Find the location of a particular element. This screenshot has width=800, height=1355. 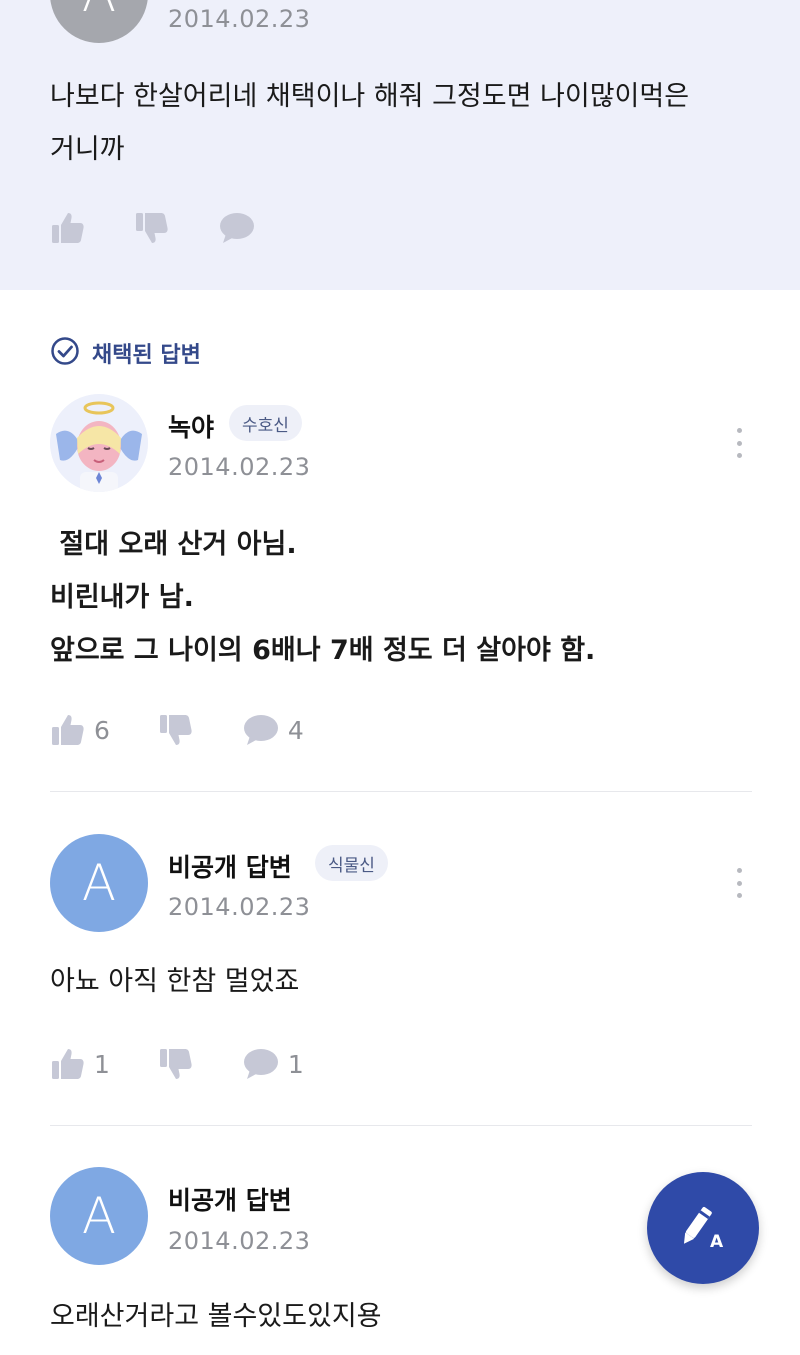

svg-text: A is located at coordinates (717, 1242).